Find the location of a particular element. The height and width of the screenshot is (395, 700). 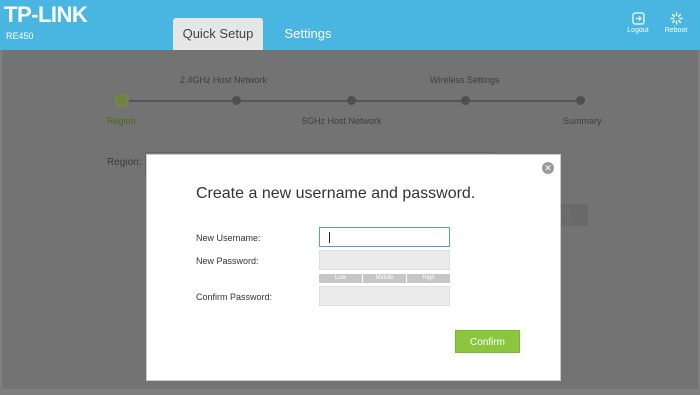

step-label-region: Region is located at coordinates (121, 121).